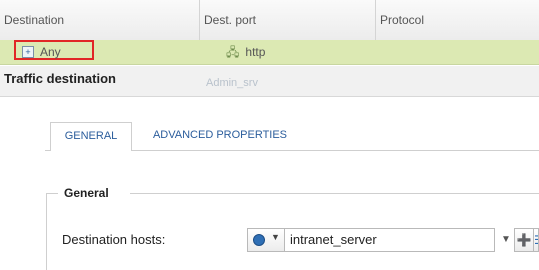 The image size is (539, 270). I want to click on destination-cell: + Any, so click(41, 52).